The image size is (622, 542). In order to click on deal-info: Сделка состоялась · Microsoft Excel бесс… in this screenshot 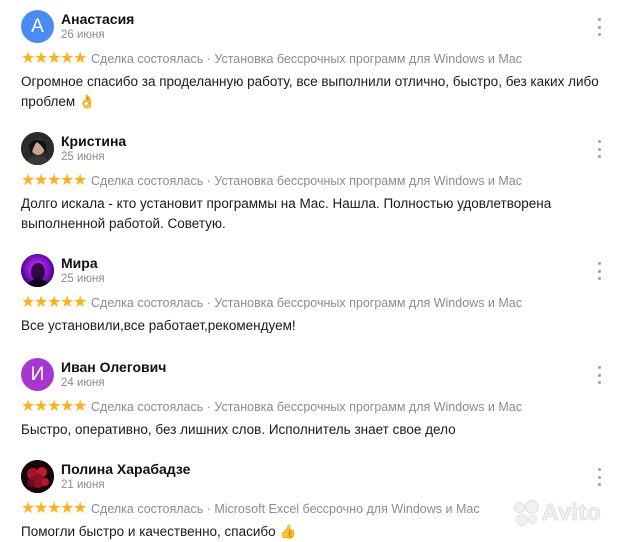, I will do `click(285, 509)`.